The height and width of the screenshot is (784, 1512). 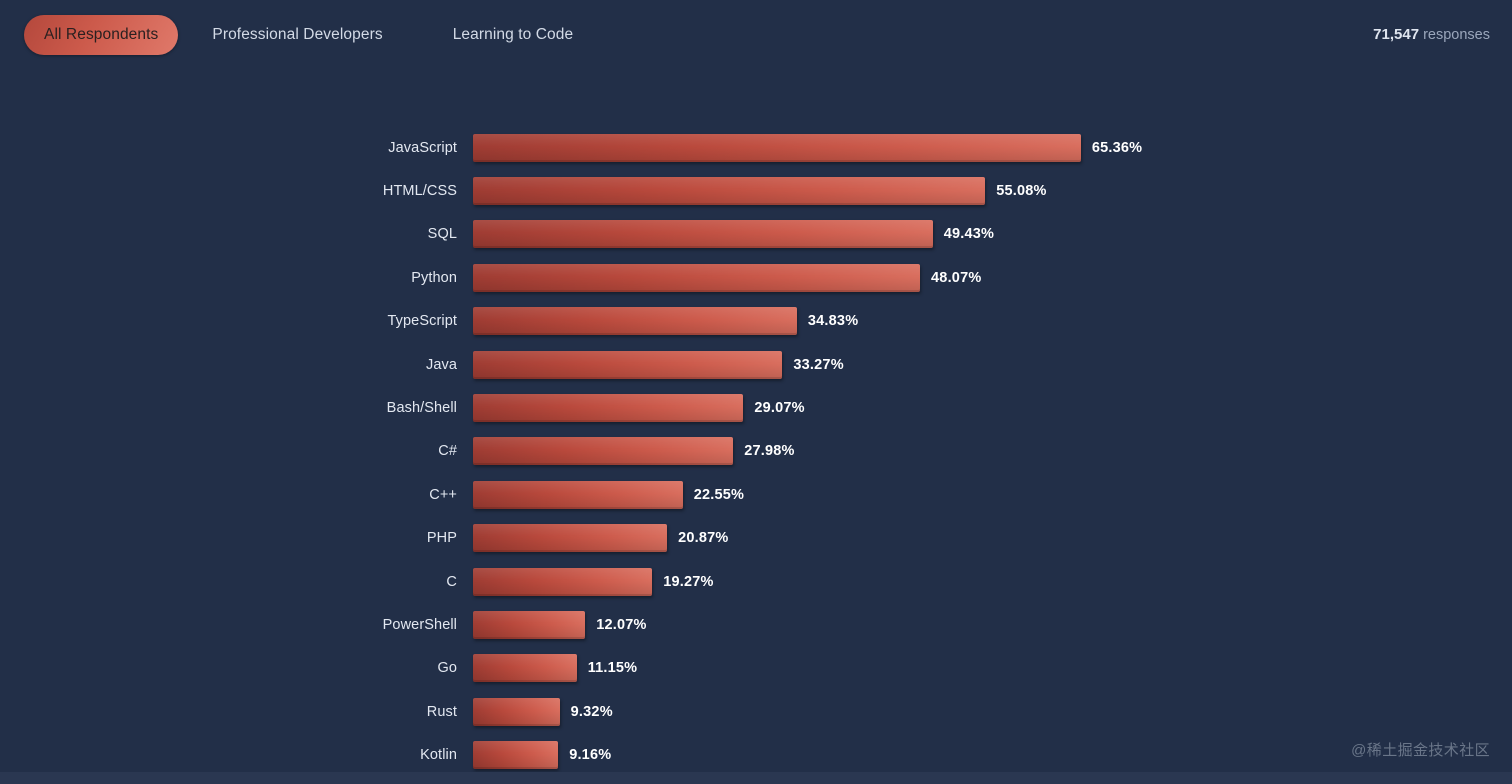 I want to click on chart-row: Go 11.15%, so click(x=756, y=668).